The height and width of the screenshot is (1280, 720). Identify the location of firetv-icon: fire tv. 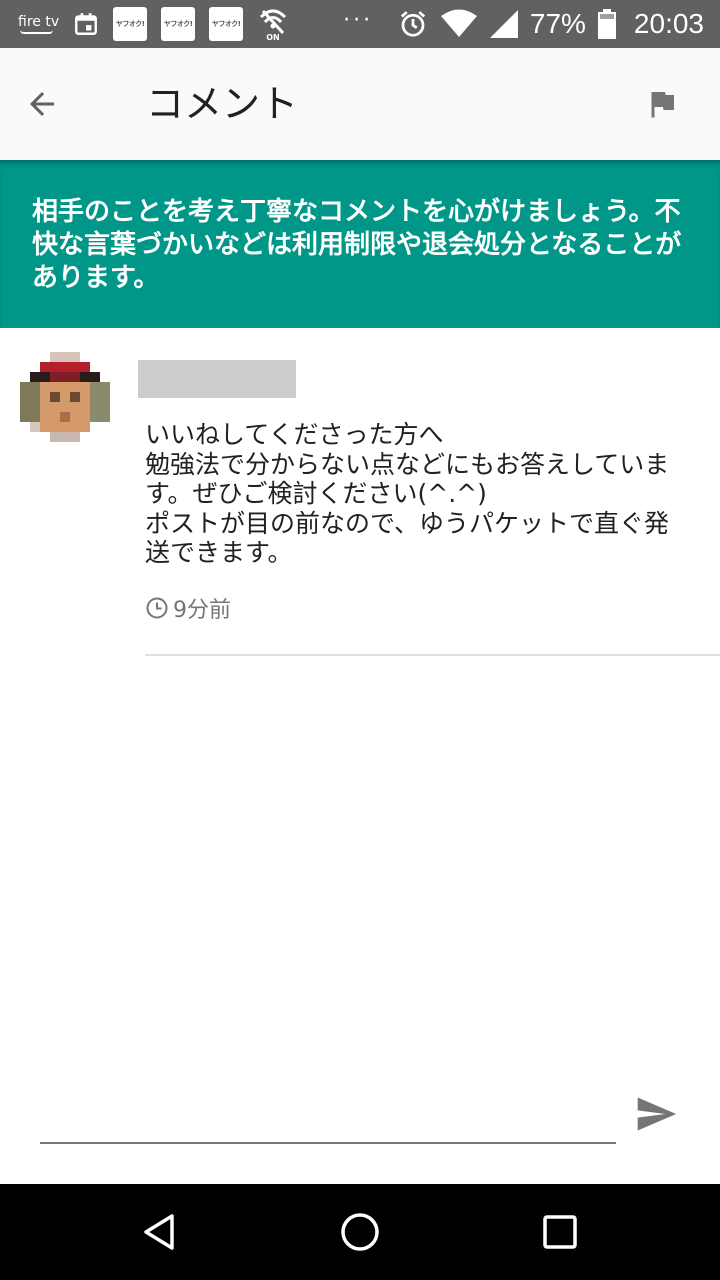
(39, 24).